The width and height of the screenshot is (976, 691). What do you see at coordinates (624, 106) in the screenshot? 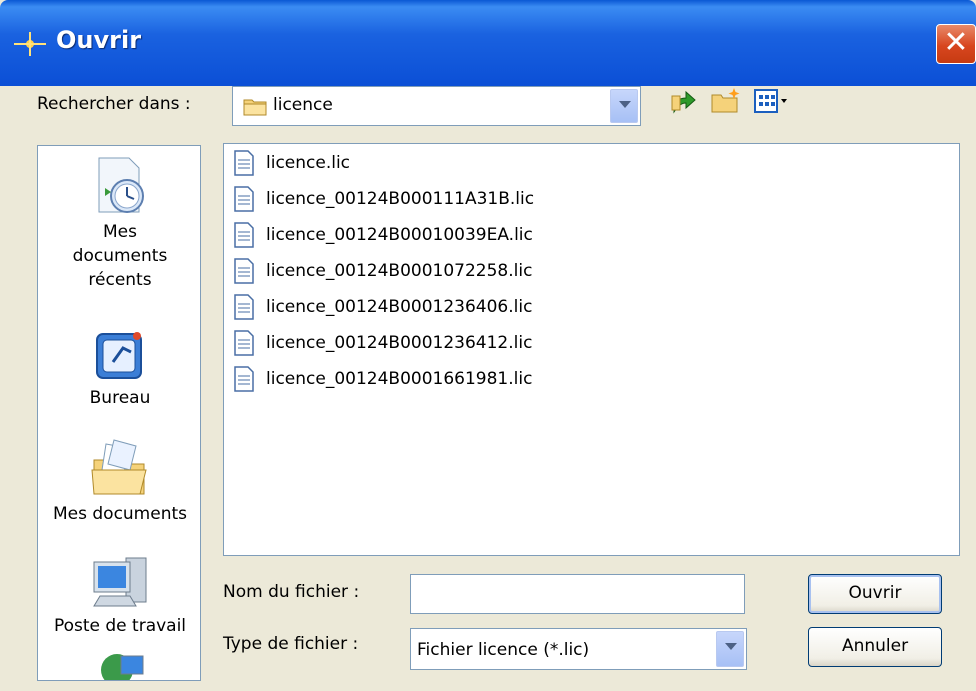
I see `lookin-dropdown-button` at bounding box center [624, 106].